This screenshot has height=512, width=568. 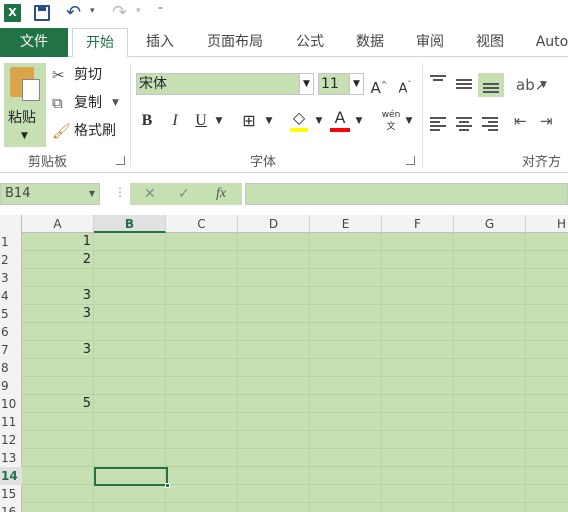 I want to click on row-header-2: 2, so click(x=11, y=260).